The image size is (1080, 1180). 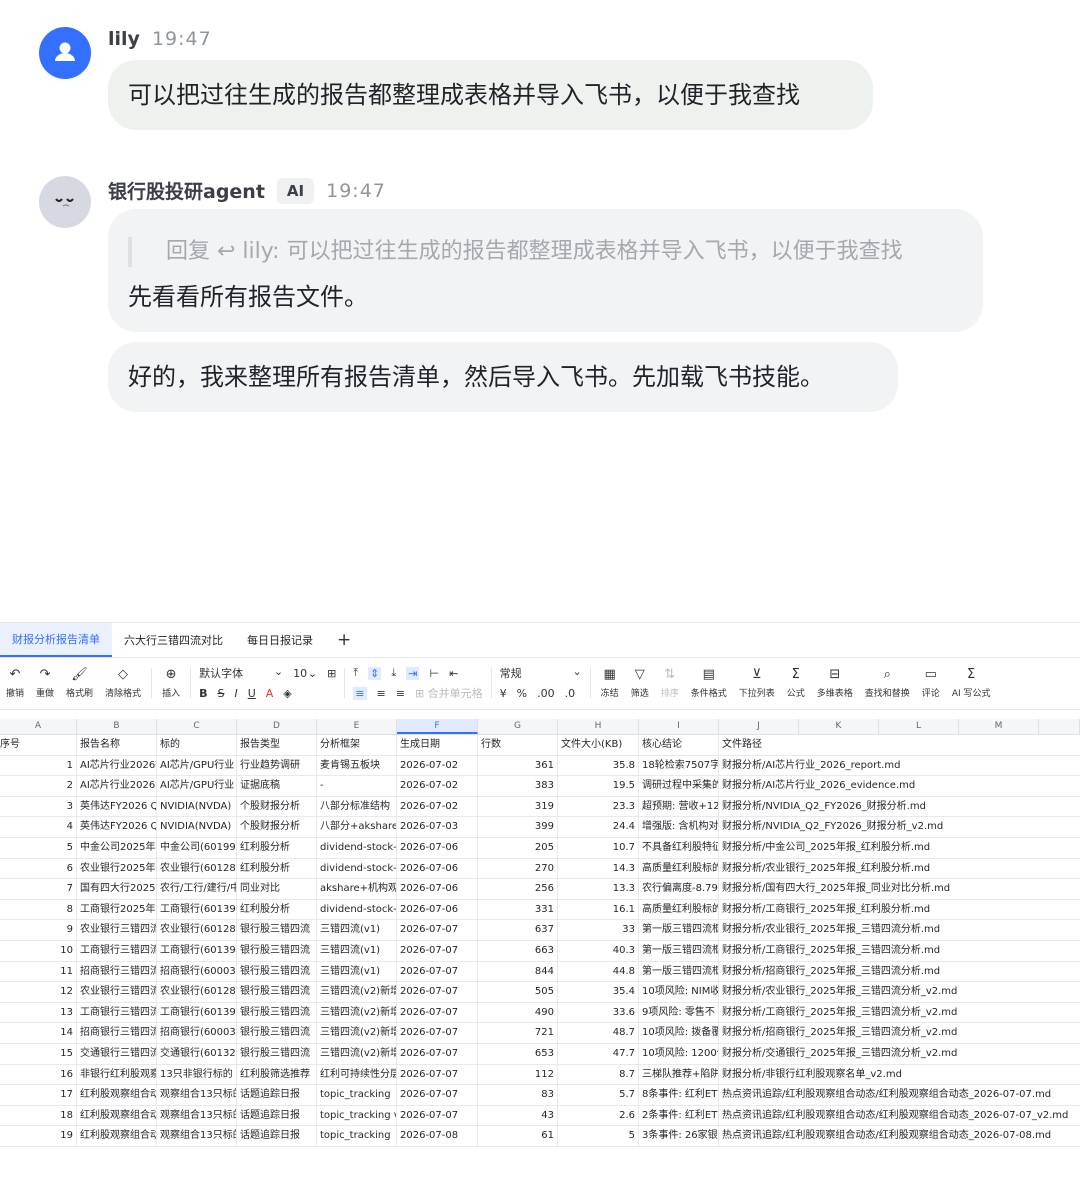 What do you see at coordinates (117, 806) in the screenshot?
I see `table-cell: 英伟达FY2026 Q2` at bounding box center [117, 806].